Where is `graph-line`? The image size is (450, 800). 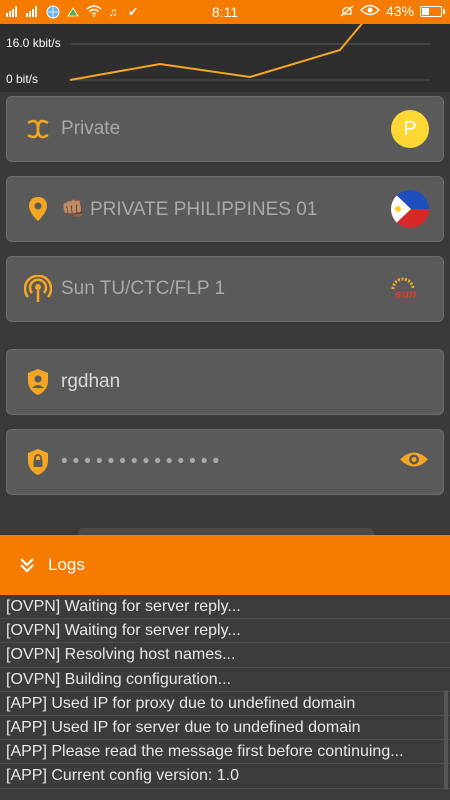
graph-line is located at coordinates (216, 52).